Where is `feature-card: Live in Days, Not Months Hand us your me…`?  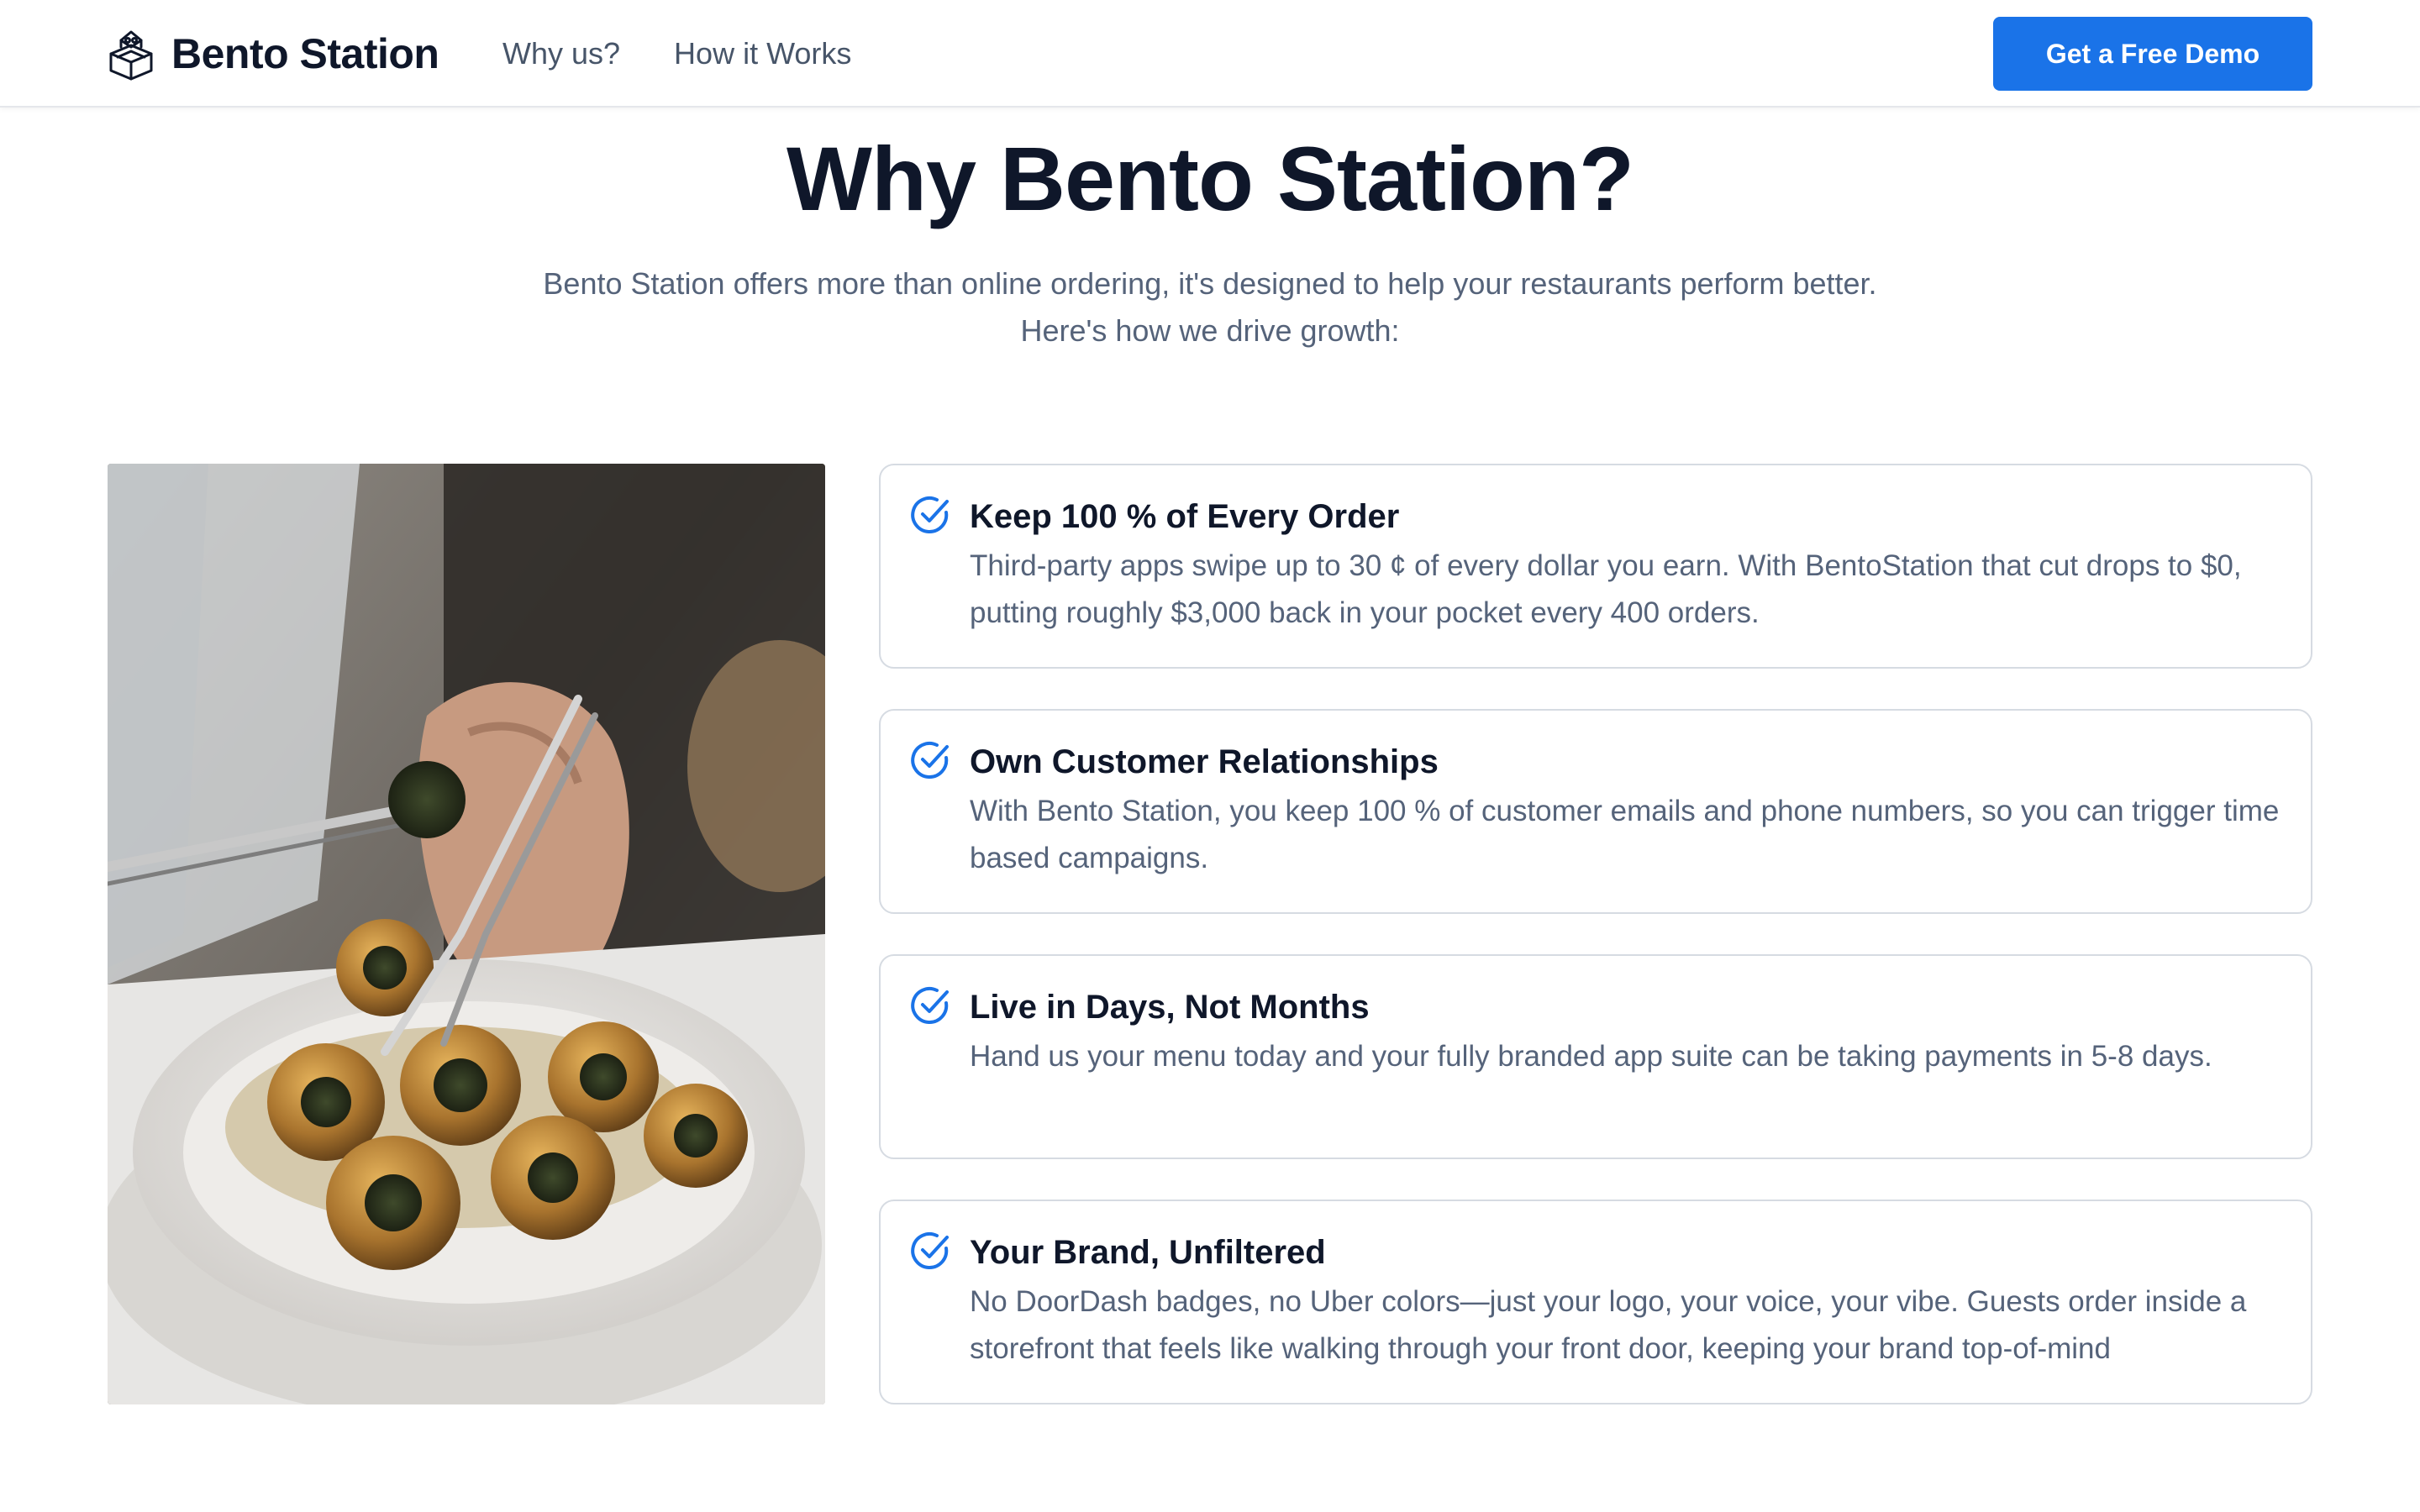 feature-card: Live in Days, Not Months Hand us your me… is located at coordinates (1595, 1056).